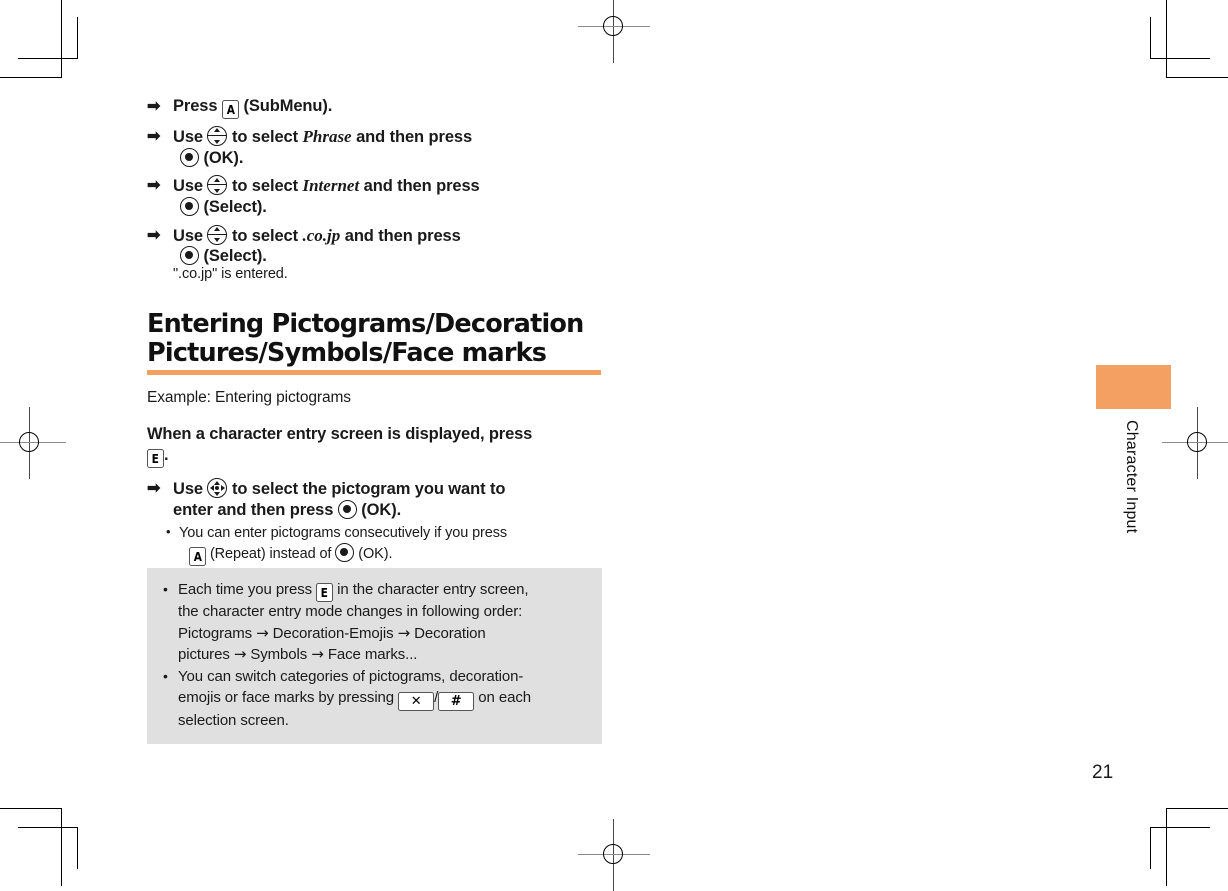 Image resolution: width=1228 pixels, height=891 pixels. What do you see at coordinates (365, 323) in the screenshot?
I see `section-heading-line1: Entering Pictograms/Decoration` at bounding box center [365, 323].